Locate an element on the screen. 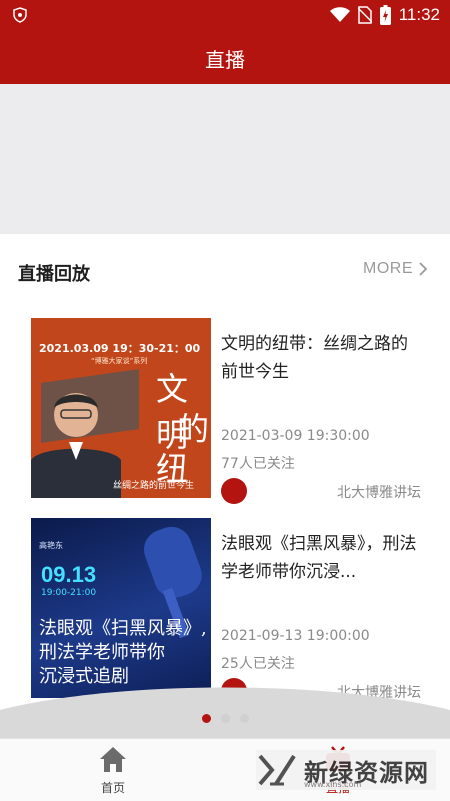 This screenshot has height=801, width=450. clock: 11:32 is located at coordinates (419, 14).